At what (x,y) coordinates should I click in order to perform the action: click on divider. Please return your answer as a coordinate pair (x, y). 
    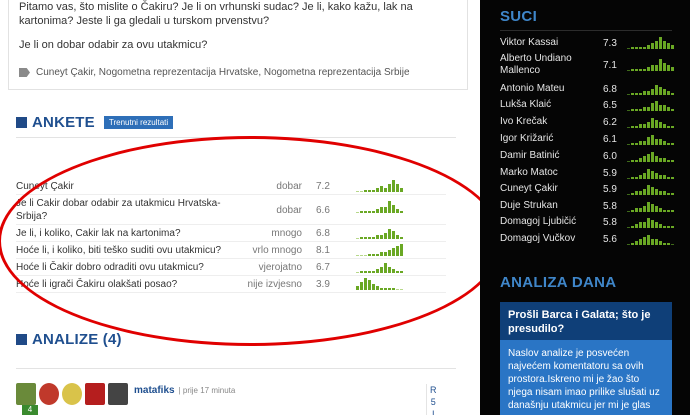
    Looking at the image, I should click on (236, 368).